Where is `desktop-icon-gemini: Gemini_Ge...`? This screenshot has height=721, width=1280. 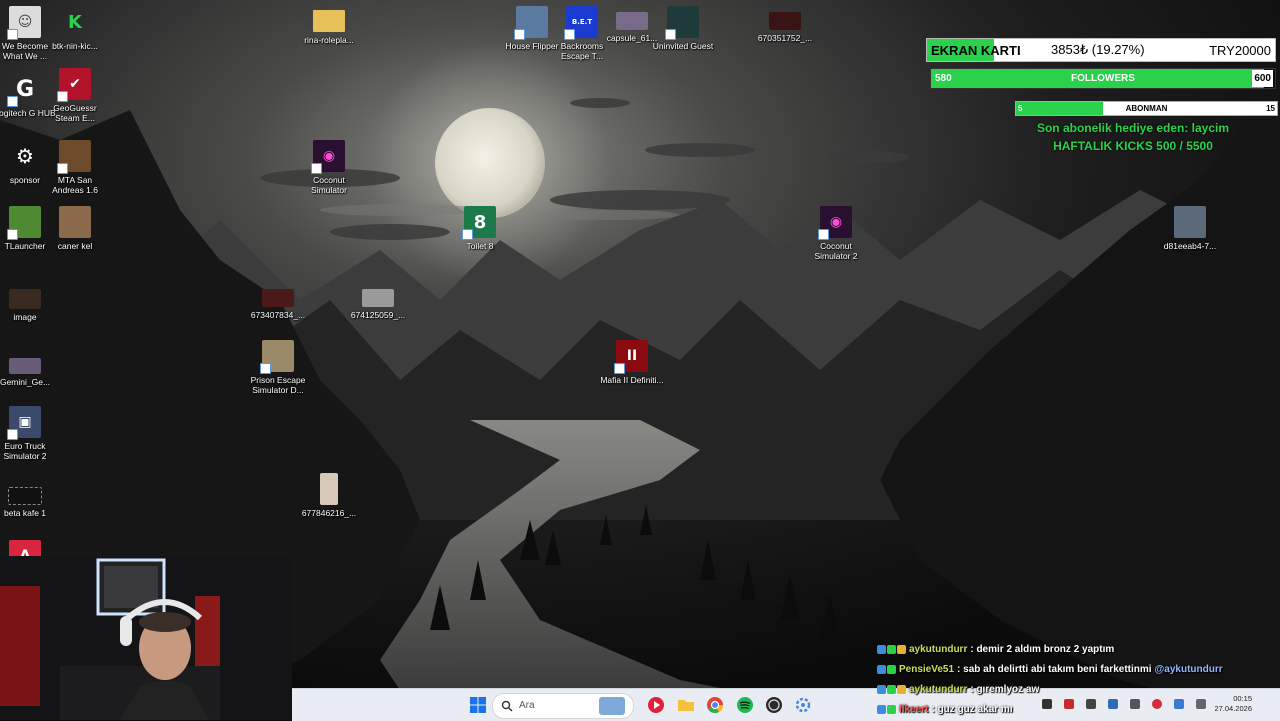 desktop-icon-gemini: Gemini_Ge... is located at coordinates (28, 368).